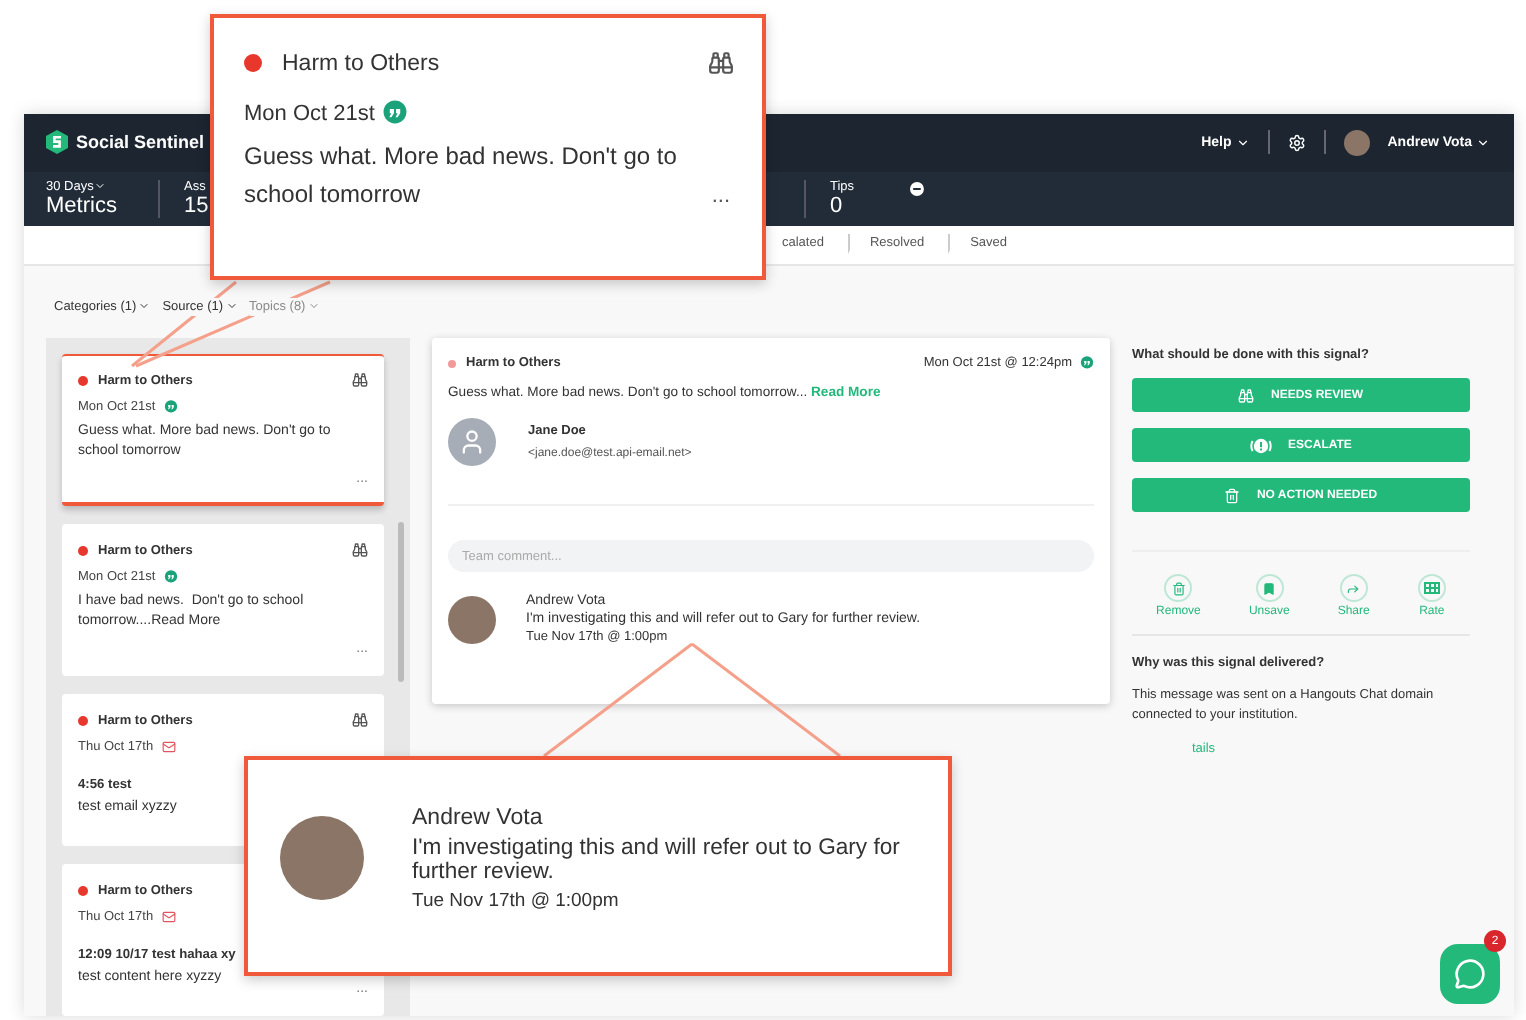  What do you see at coordinates (1353, 588) in the screenshot?
I see `share-icon` at bounding box center [1353, 588].